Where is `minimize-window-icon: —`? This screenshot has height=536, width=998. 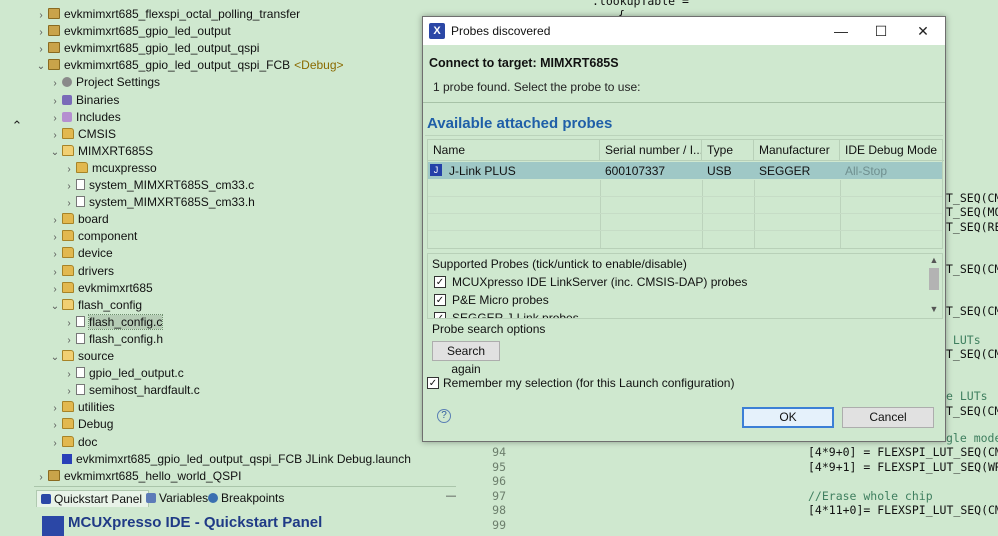 minimize-window-icon: — is located at coordinates (841, 31).